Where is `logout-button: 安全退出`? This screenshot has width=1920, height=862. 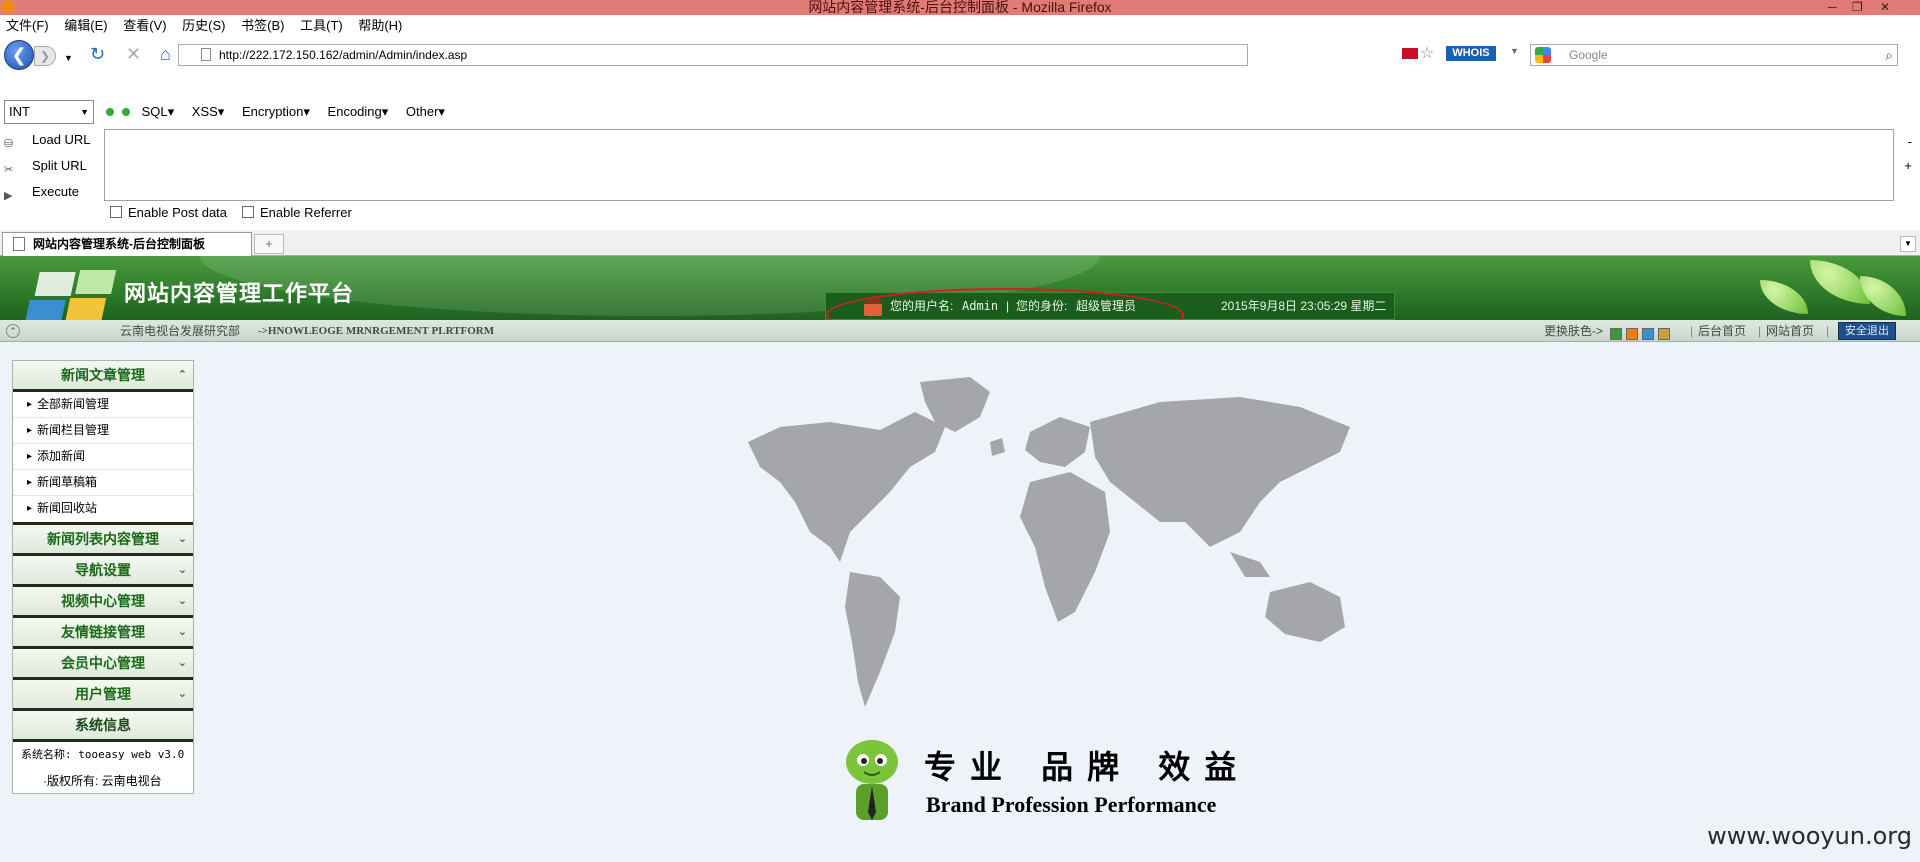
logout-button: 安全退出 is located at coordinates (1867, 331).